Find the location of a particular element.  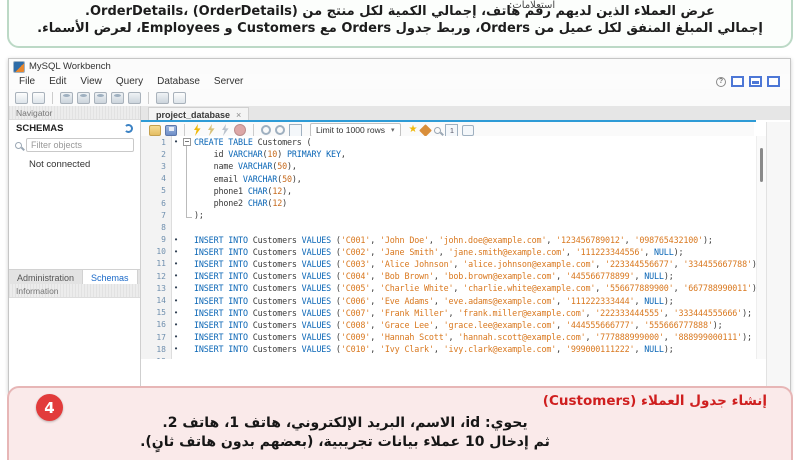

preferences-icon is located at coordinates (179, 97).